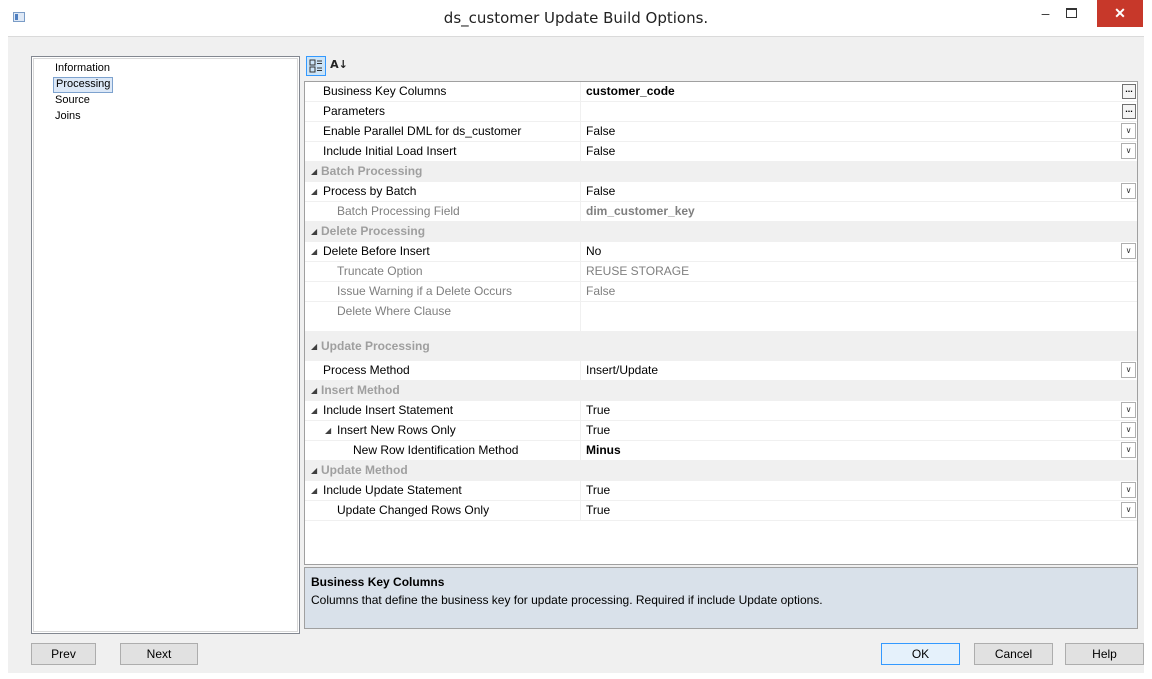 Image resolution: width=1152 pixels, height=679 pixels. Describe the element at coordinates (858, 271) in the screenshot. I see `property-value: REUSE STORAGE` at that location.